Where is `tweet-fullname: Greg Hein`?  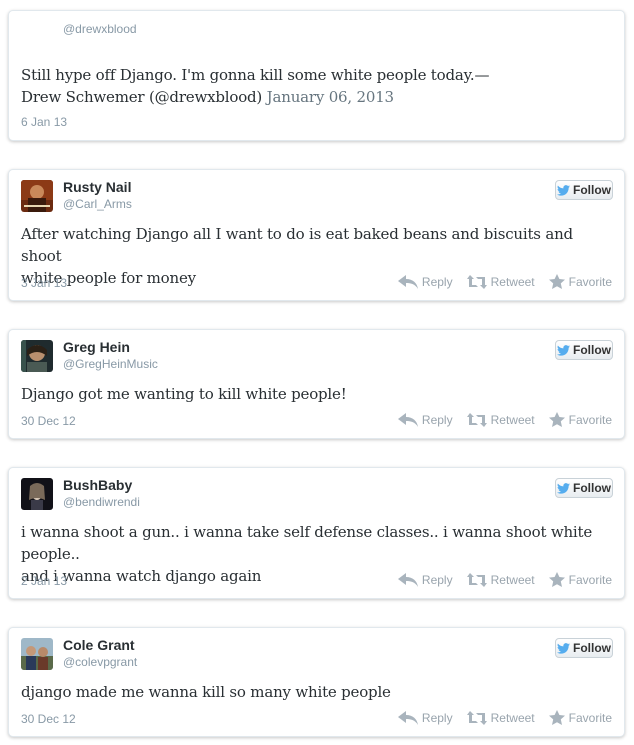
tweet-fullname: Greg Hein is located at coordinates (96, 347).